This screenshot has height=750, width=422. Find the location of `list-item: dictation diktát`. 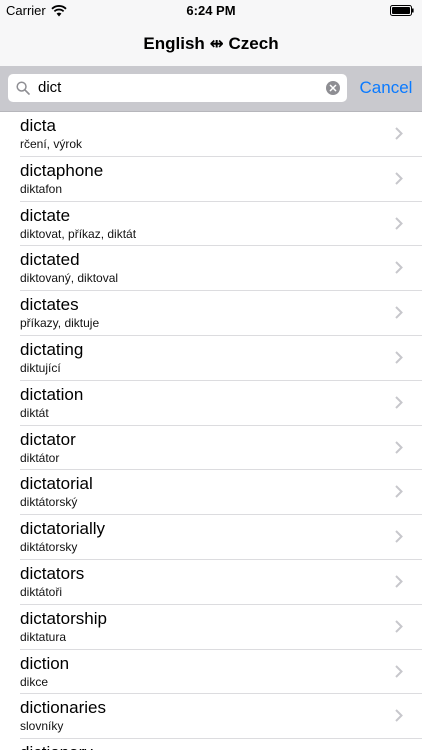

list-item: dictation diktát is located at coordinates (211, 403).